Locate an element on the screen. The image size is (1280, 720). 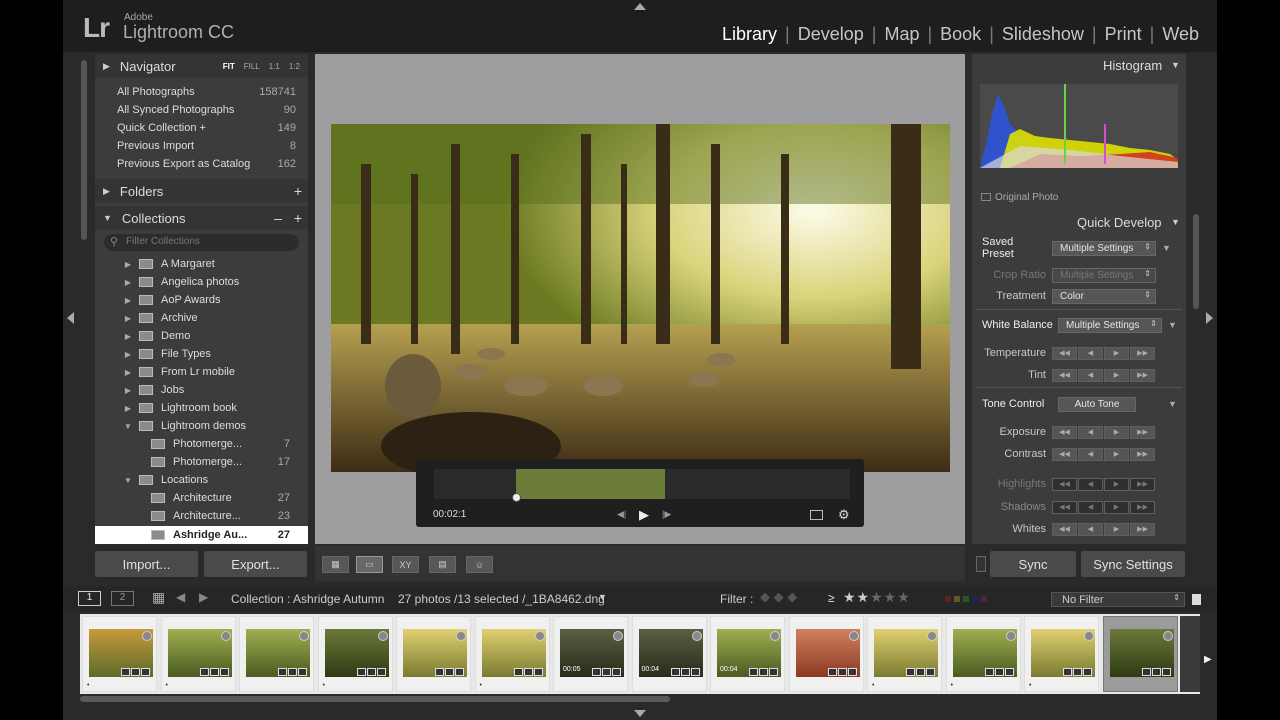
filter-lock-icon is located at coordinates (1196, 599).